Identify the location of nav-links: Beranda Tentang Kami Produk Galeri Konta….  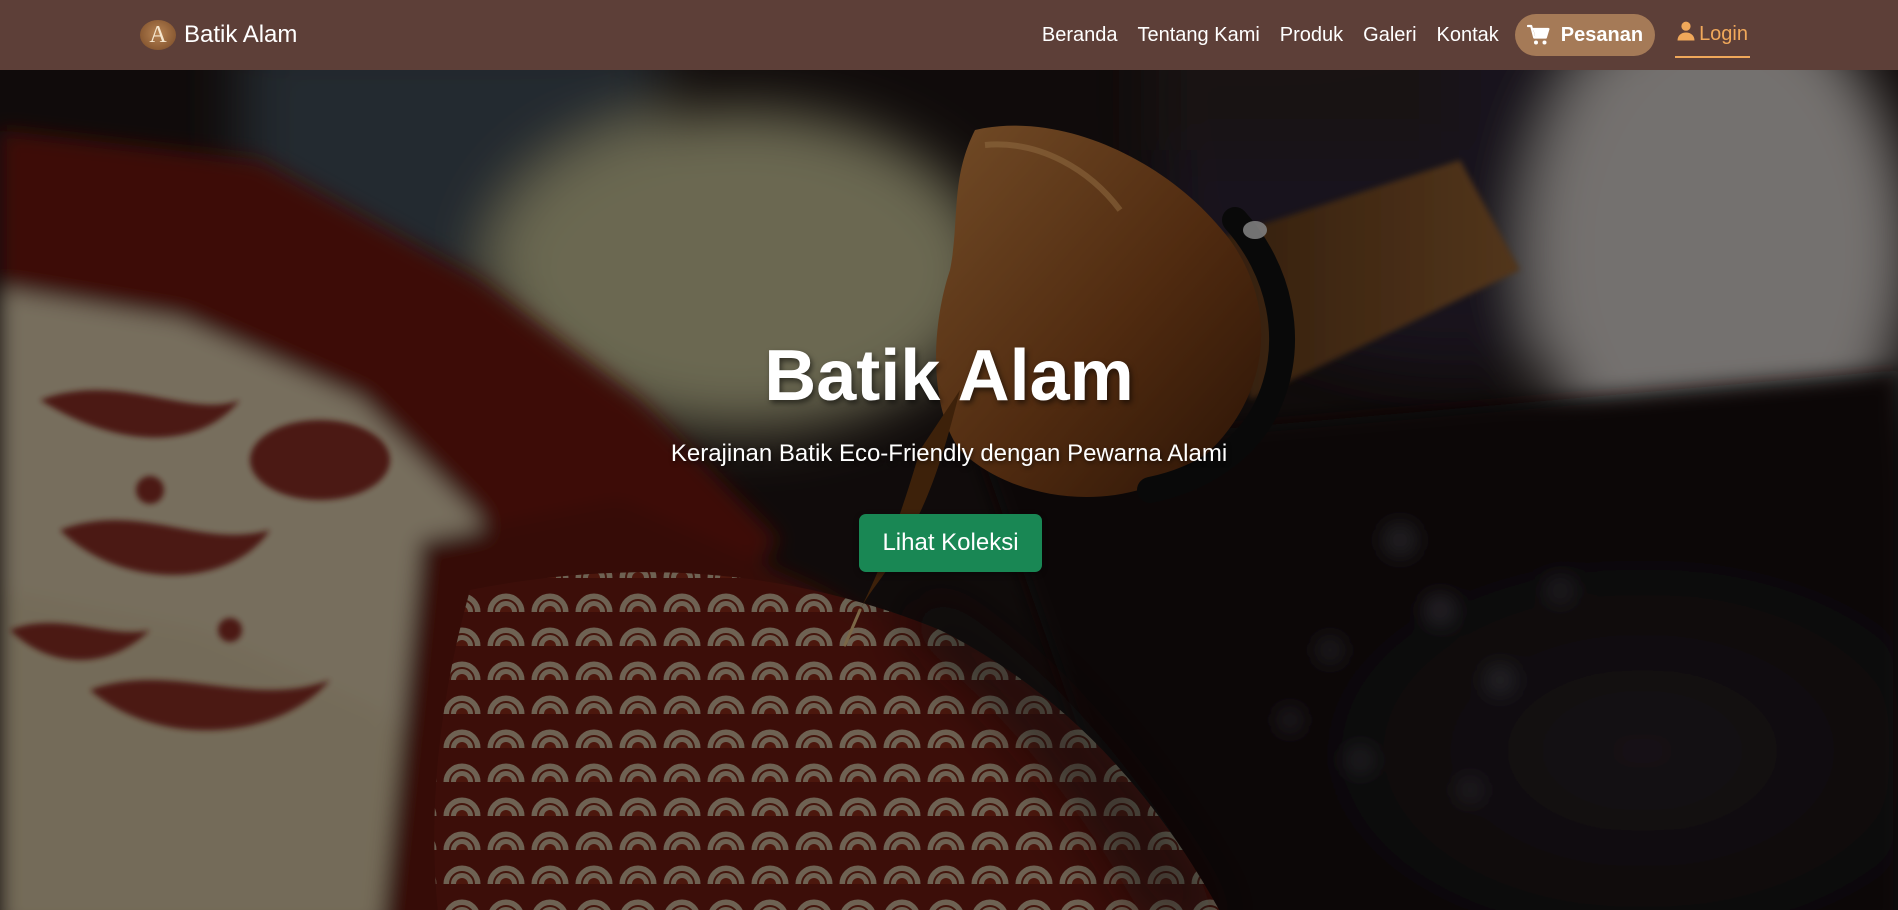
(1386, 35).